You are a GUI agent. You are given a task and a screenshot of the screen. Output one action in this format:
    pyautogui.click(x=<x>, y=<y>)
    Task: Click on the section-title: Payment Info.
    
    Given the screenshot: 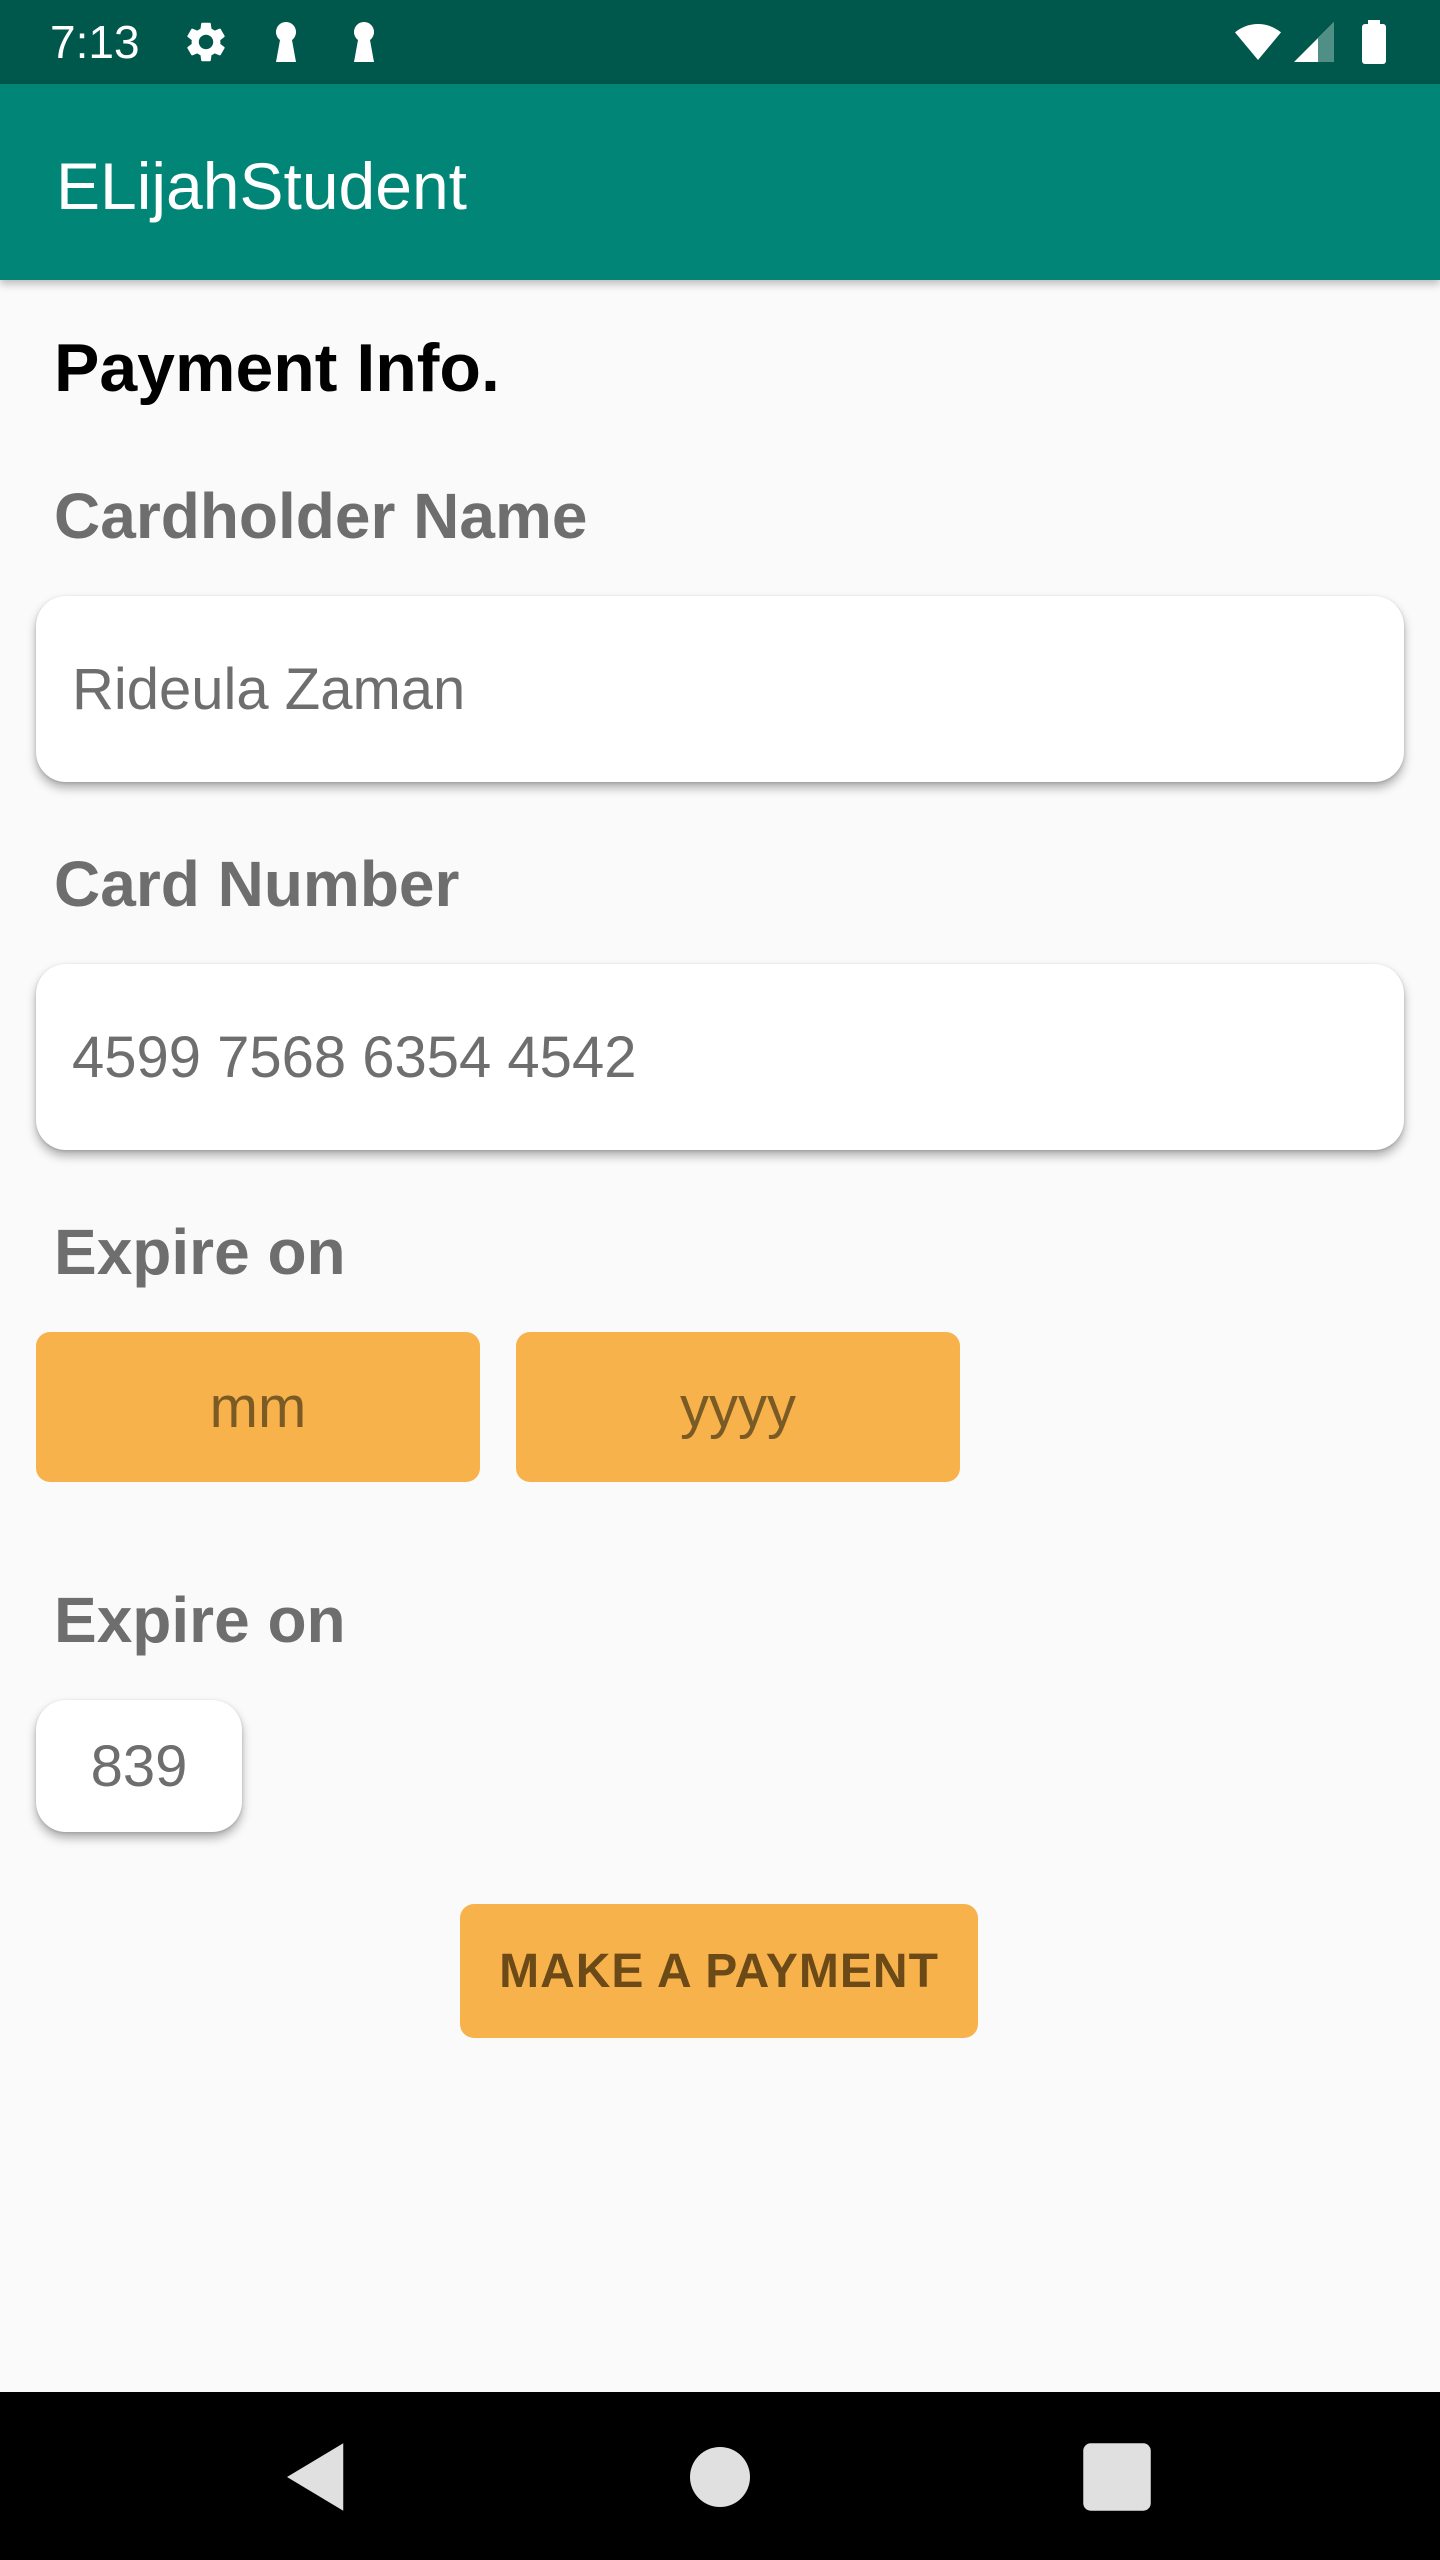 What is the action you would take?
    pyautogui.click(x=277, y=368)
    